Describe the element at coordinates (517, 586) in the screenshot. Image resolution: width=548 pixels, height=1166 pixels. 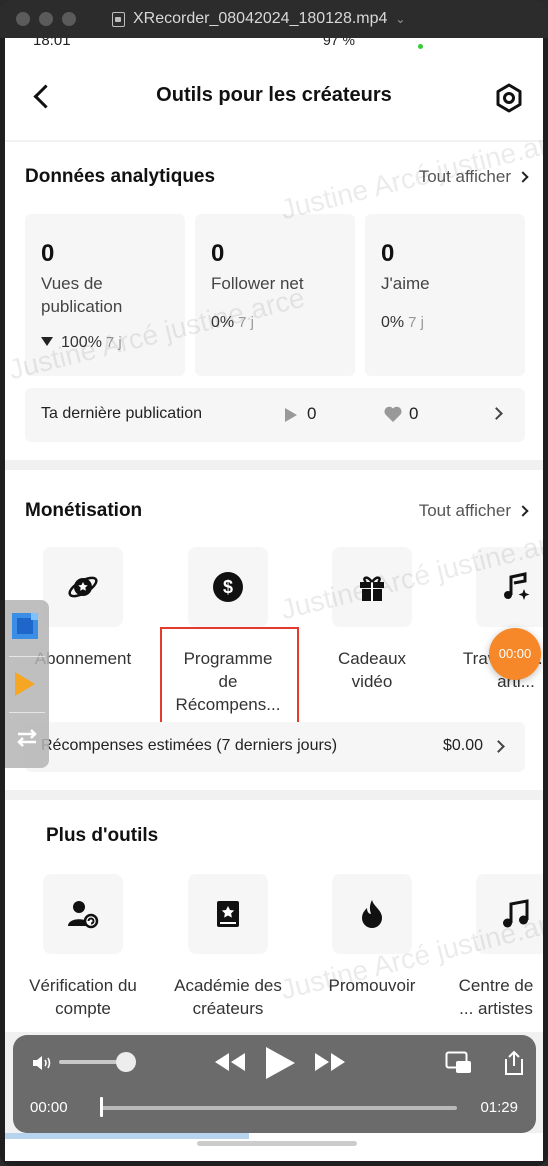
I see `music-note-sparkle-icon` at that location.